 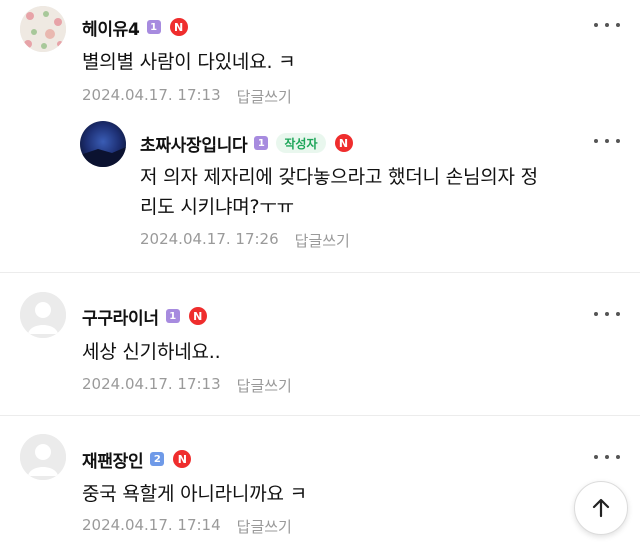 I want to click on scroll-to-top-button, so click(x=601, y=508).